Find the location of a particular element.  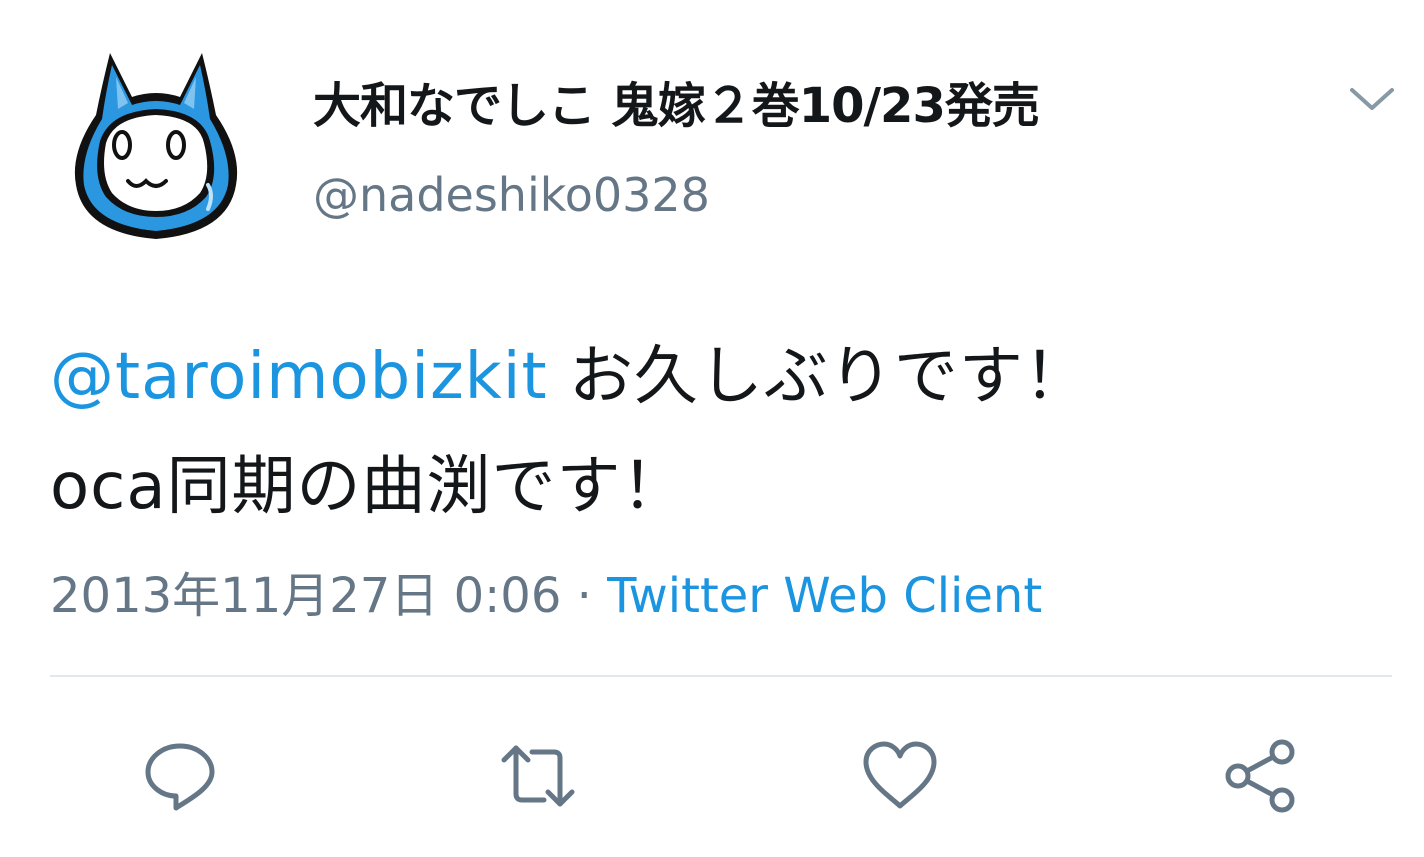

heart-icon is located at coordinates (900, 776).